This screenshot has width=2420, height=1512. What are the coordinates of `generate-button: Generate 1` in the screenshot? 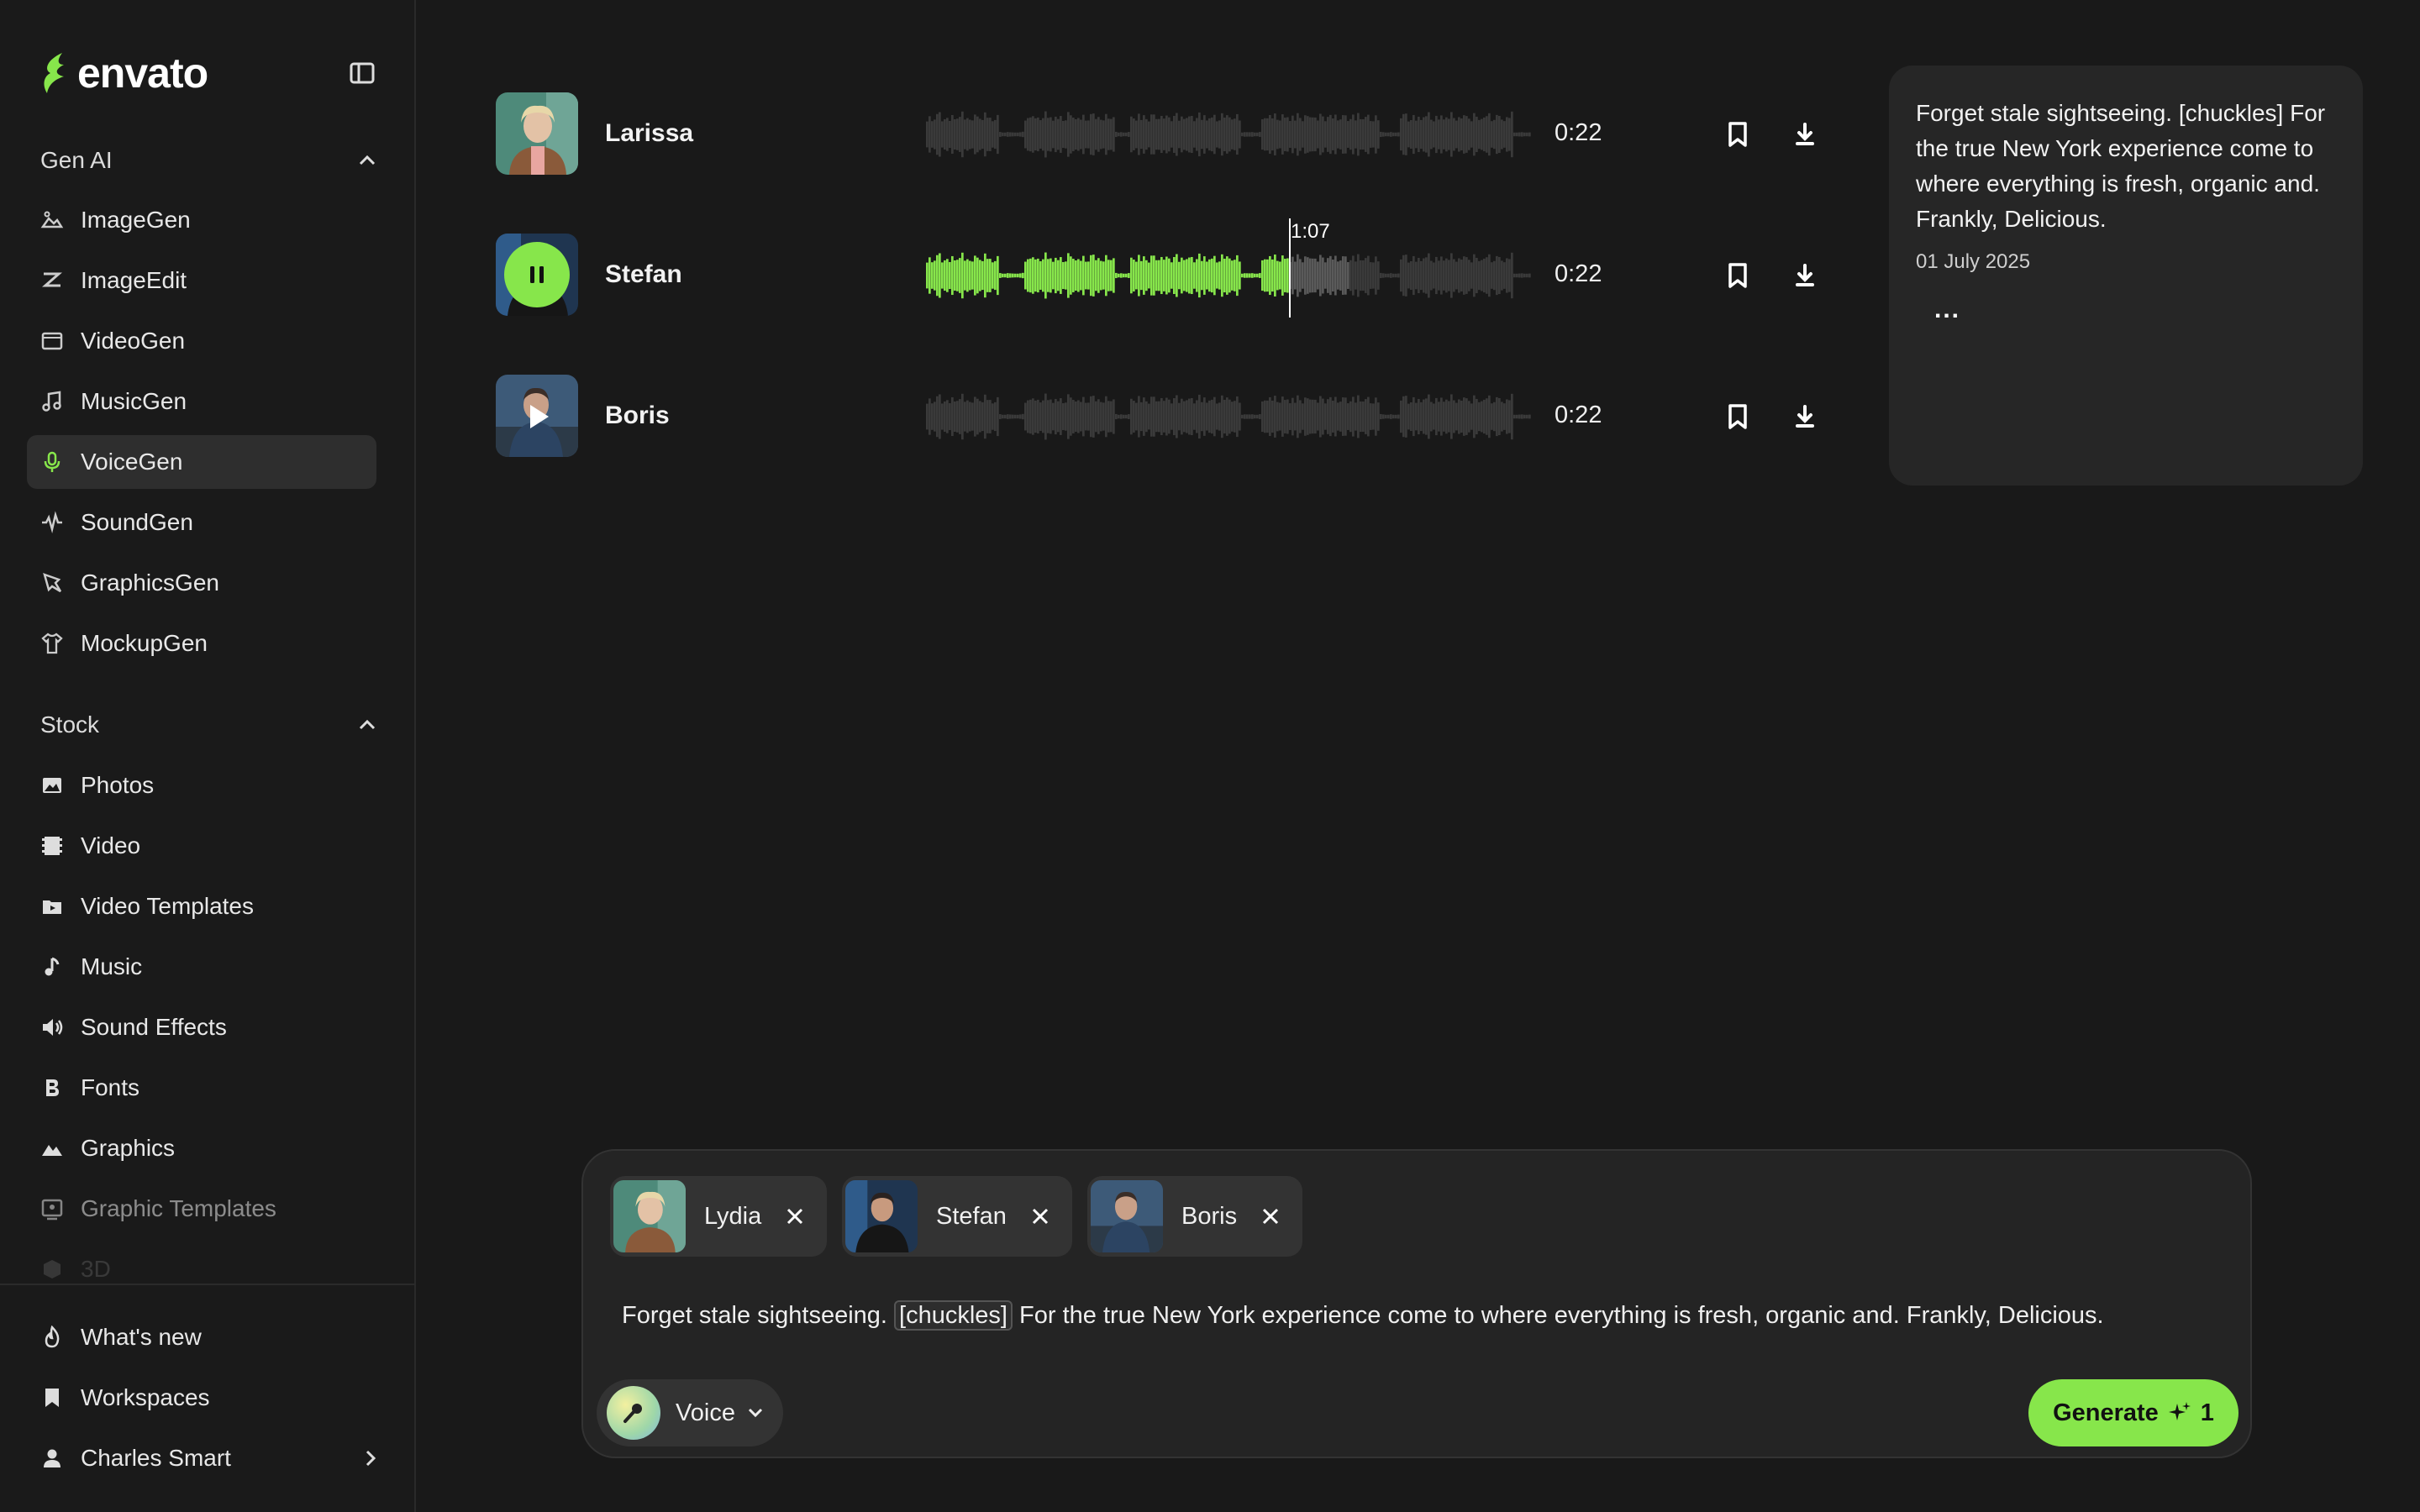 It's located at (2133, 1412).